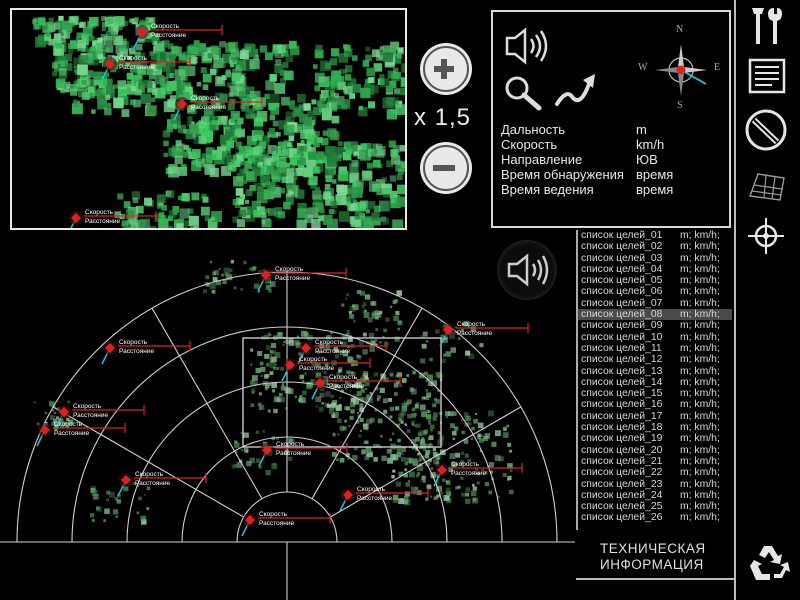 The image size is (800, 600). What do you see at coordinates (655, 517) in the screenshot?
I see `target-list-item: список целей_26 m; km/h;` at bounding box center [655, 517].